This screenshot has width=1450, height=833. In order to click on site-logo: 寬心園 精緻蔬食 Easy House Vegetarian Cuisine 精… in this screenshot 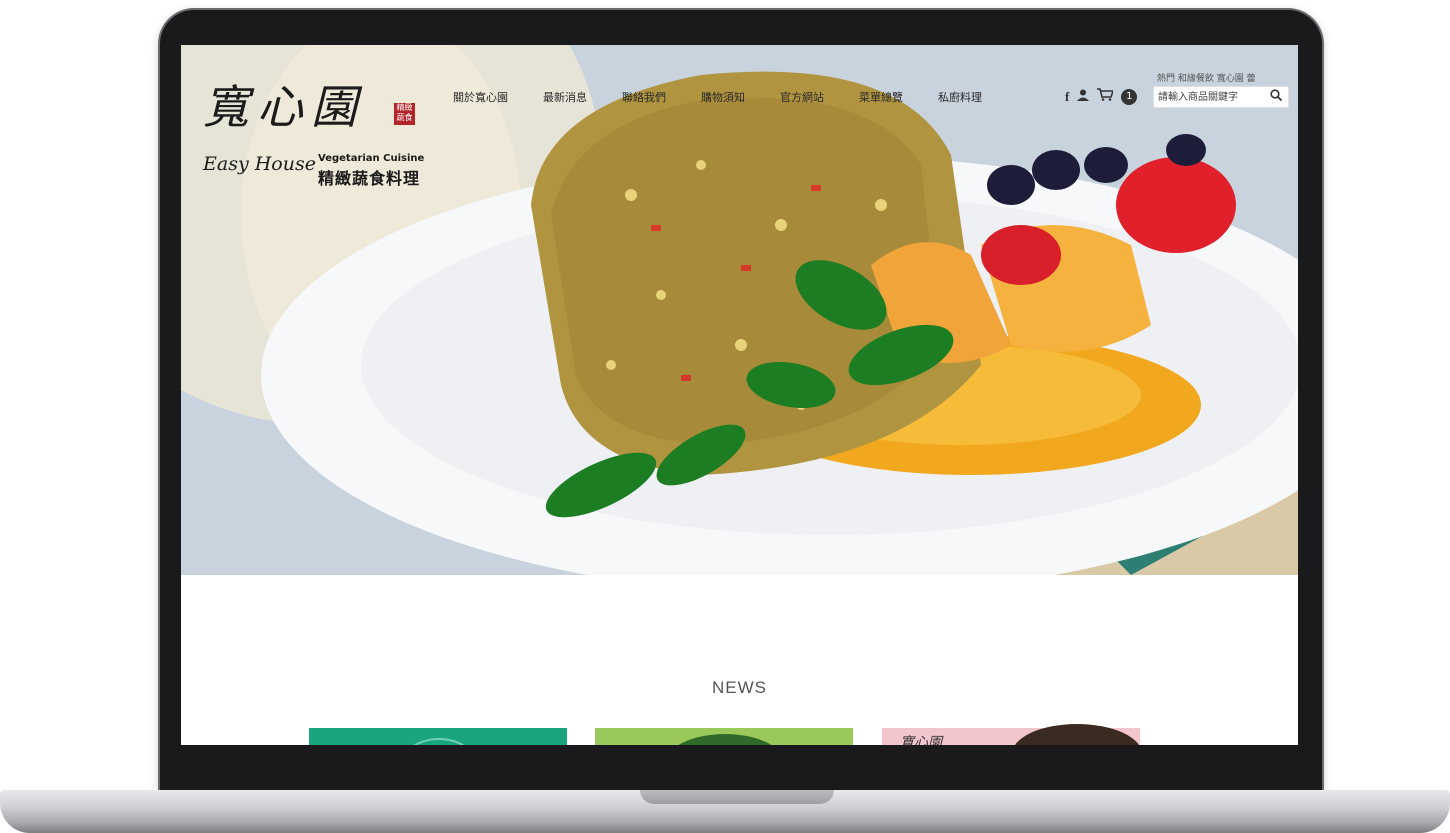, I will do `click(318, 129)`.